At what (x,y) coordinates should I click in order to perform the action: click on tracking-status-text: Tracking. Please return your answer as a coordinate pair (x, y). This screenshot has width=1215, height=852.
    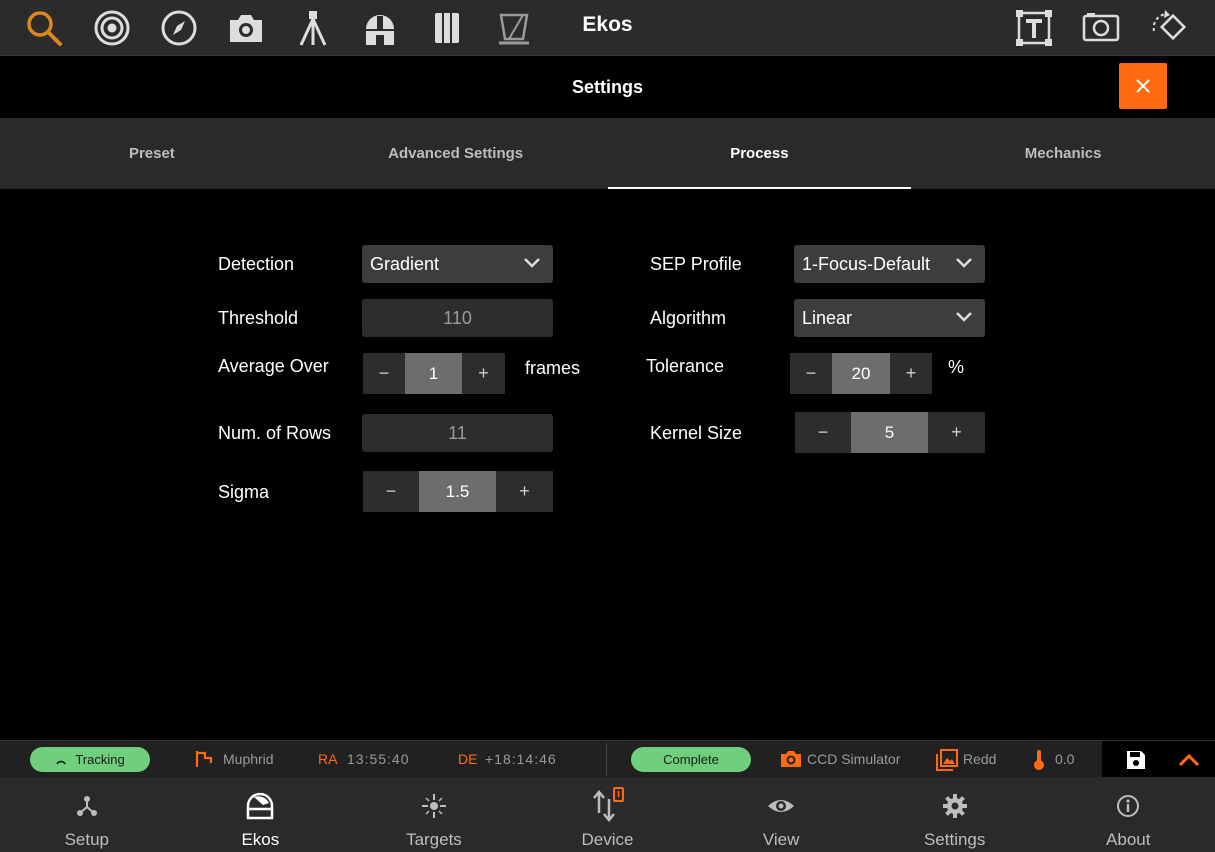
    Looking at the image, I should click on (100, 759).